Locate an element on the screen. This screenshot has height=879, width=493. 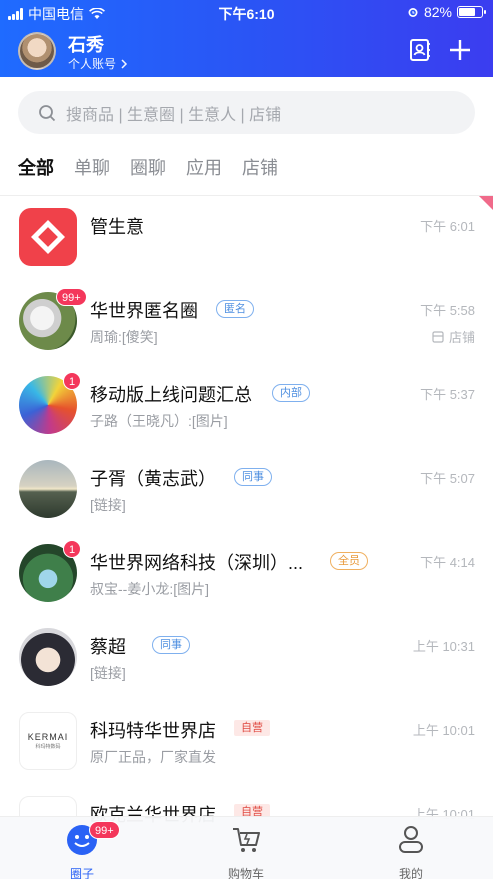
tab-me: 我的 is located at coordinates (411, 851).